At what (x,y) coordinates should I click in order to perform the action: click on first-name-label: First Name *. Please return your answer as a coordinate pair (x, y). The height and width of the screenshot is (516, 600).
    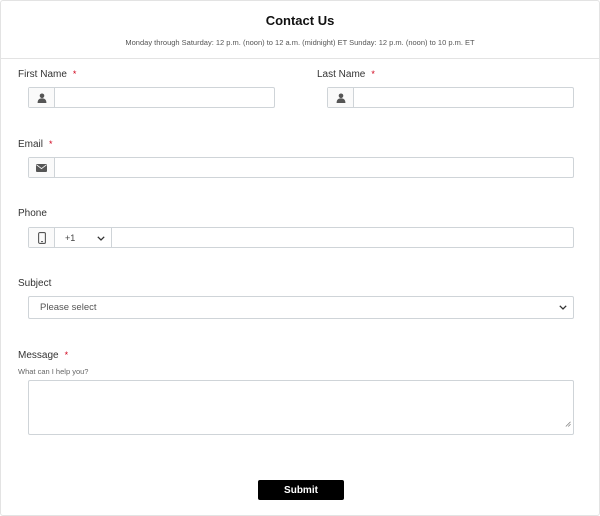
    Looking at the image, I should click on (47, 74).